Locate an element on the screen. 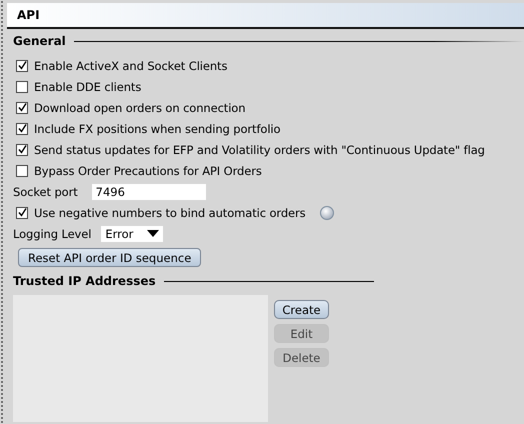  checkbox-label: Send status updates for EFP and Volatility orders with "Continuous Update" flag is located at coordinates (259, 149).